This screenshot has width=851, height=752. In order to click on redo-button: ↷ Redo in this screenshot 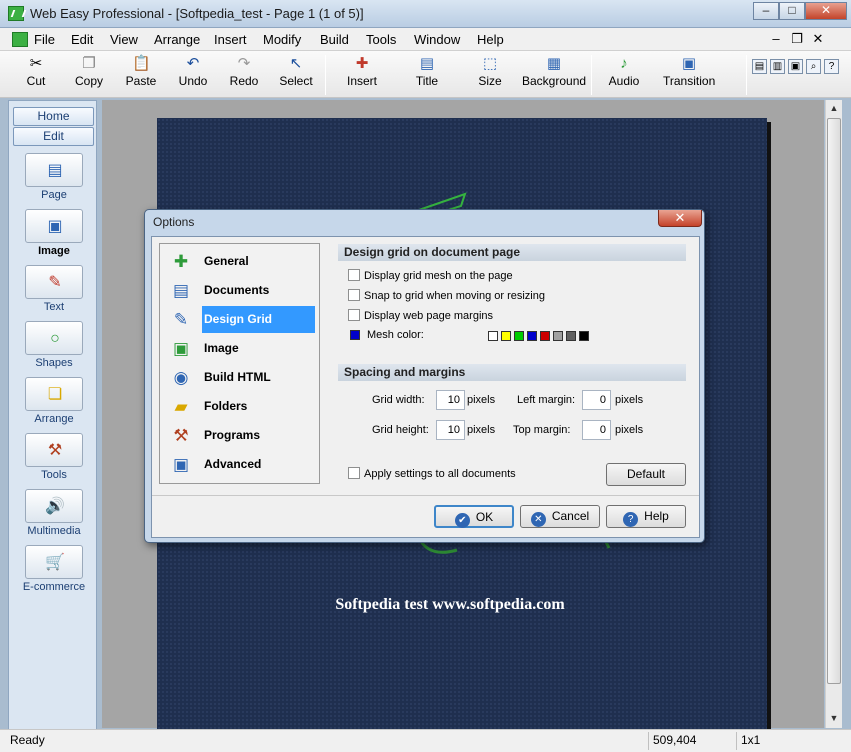, I will do `click(244, 75)`.